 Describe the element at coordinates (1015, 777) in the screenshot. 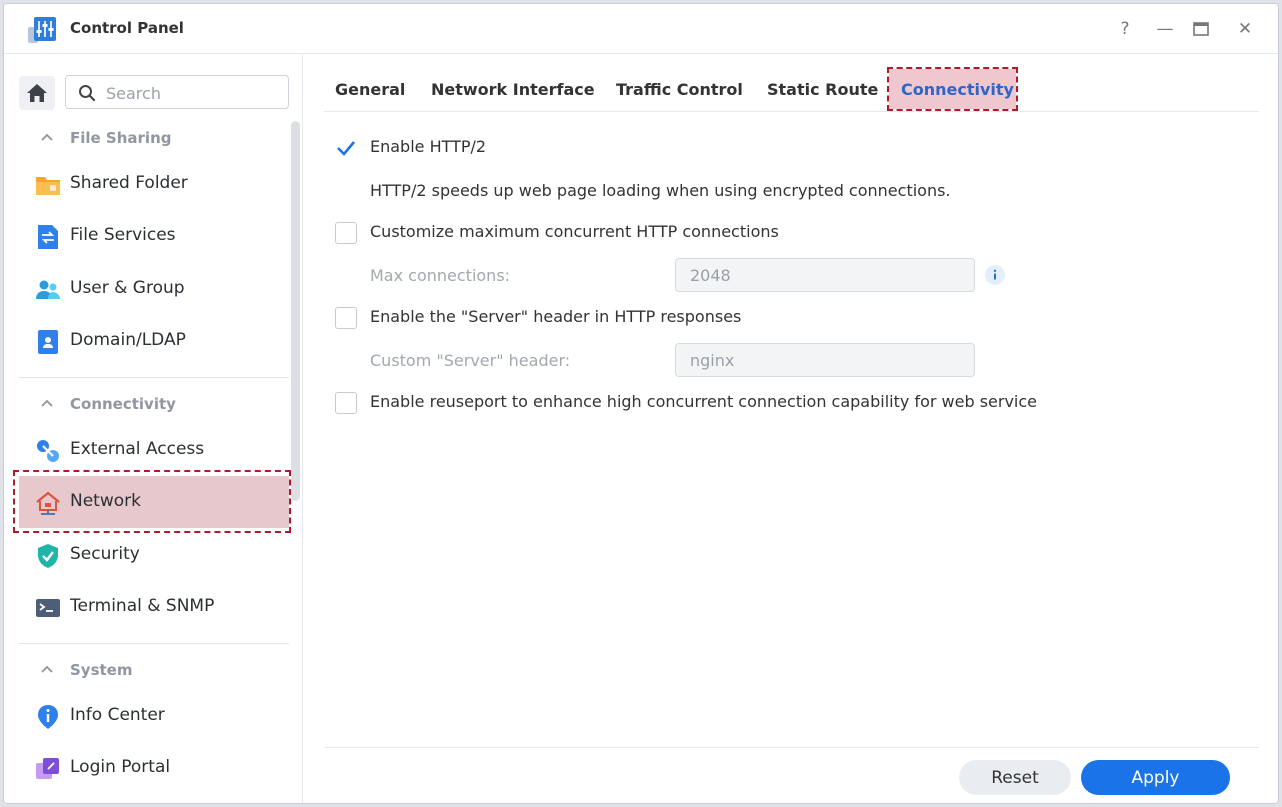

I see `reset-button: Reset` at that location.